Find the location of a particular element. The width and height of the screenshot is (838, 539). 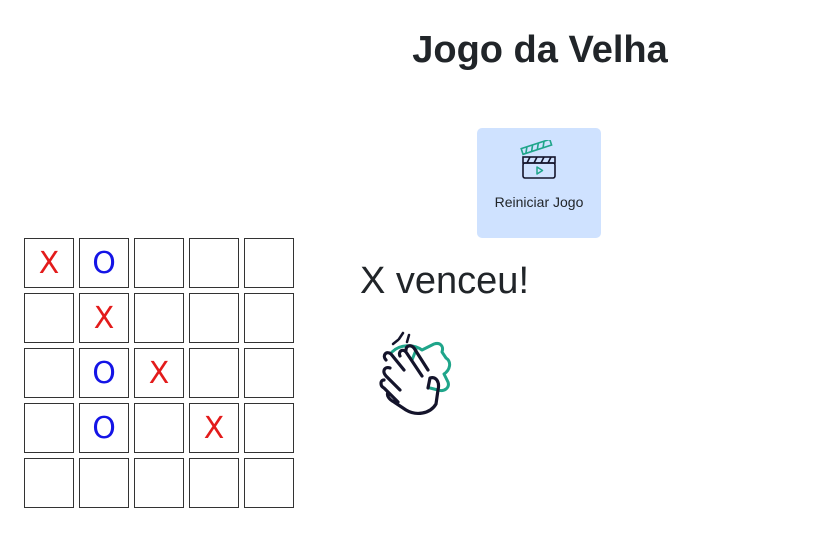

board-cell-r2-c3 is located at coordinates (214, 373).